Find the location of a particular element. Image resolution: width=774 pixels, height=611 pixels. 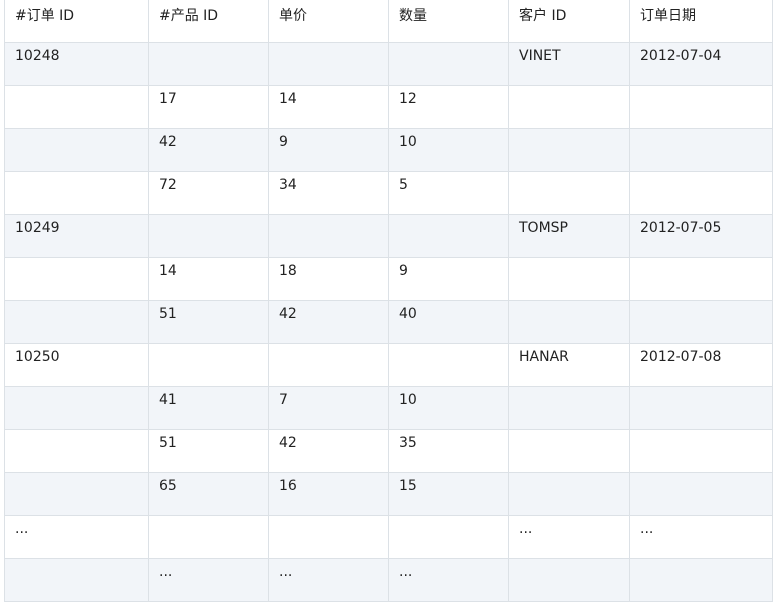

product-id-cell: 65 is located at coordinates (208, 493).